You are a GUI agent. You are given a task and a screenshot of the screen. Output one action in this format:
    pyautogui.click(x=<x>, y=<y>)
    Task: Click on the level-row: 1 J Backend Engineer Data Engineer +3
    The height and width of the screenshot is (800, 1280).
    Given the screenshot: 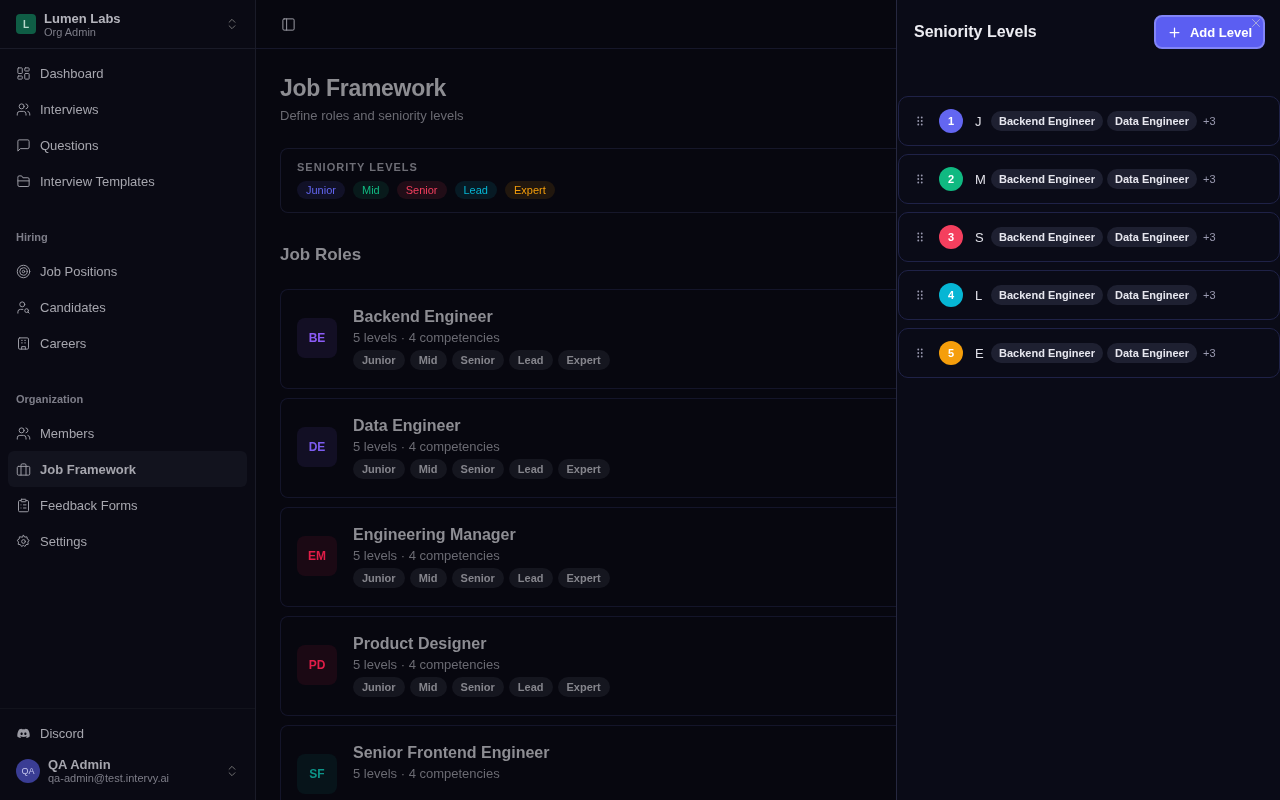 What is the action you would take?
    pyautogui.click(x=1089, y=121)
    